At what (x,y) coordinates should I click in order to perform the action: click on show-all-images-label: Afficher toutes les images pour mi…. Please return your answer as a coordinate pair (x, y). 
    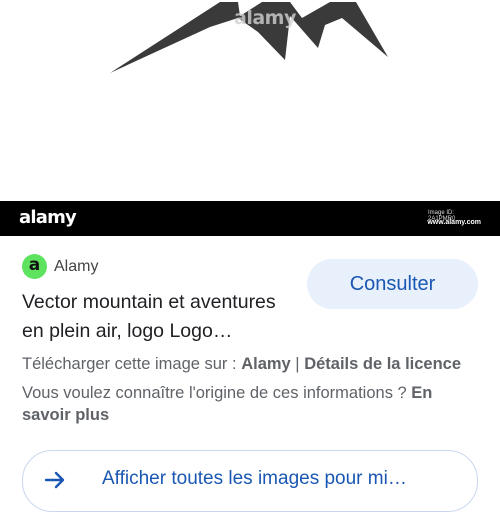
    Looking at the image, I should click on (254, 478).